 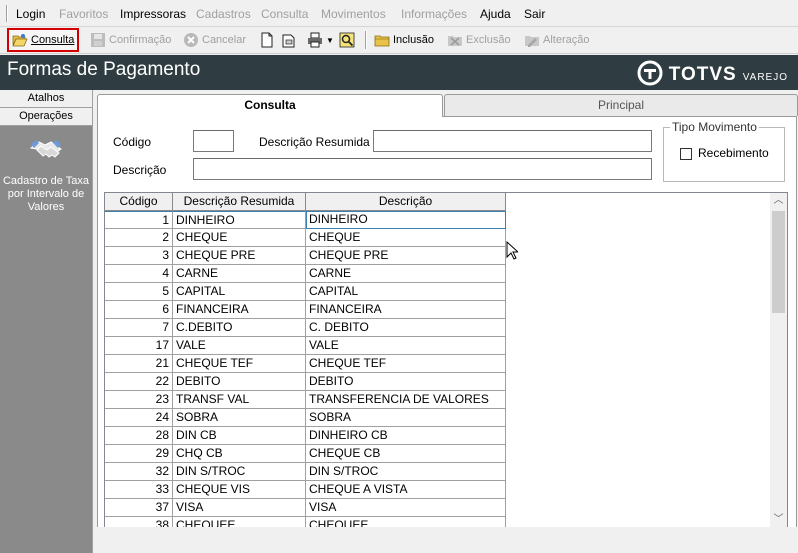 I want to click on table-cell: CHEQUE VIS, so click(x=239, y=490).